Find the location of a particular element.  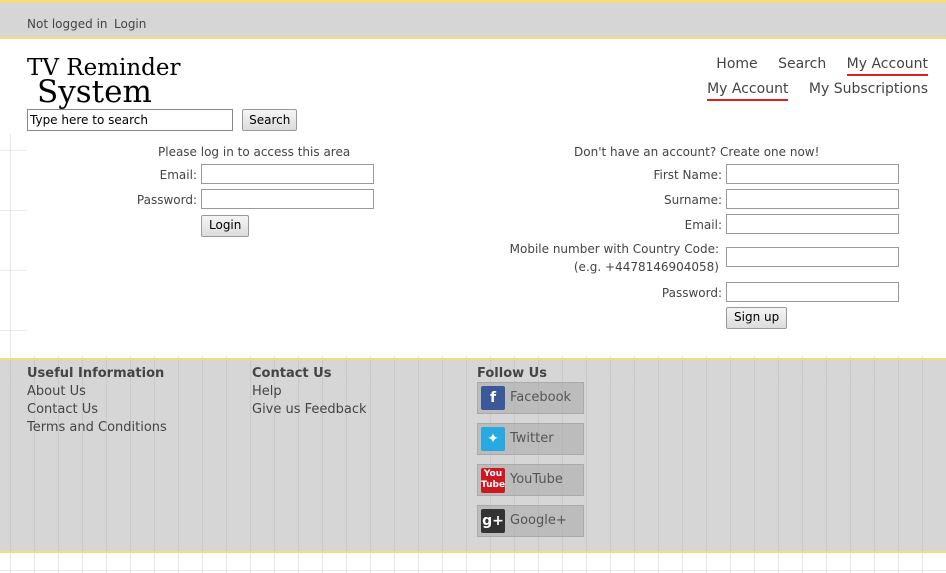

footer-contact-heading: Contact Us is located at coordinates (292, 373).